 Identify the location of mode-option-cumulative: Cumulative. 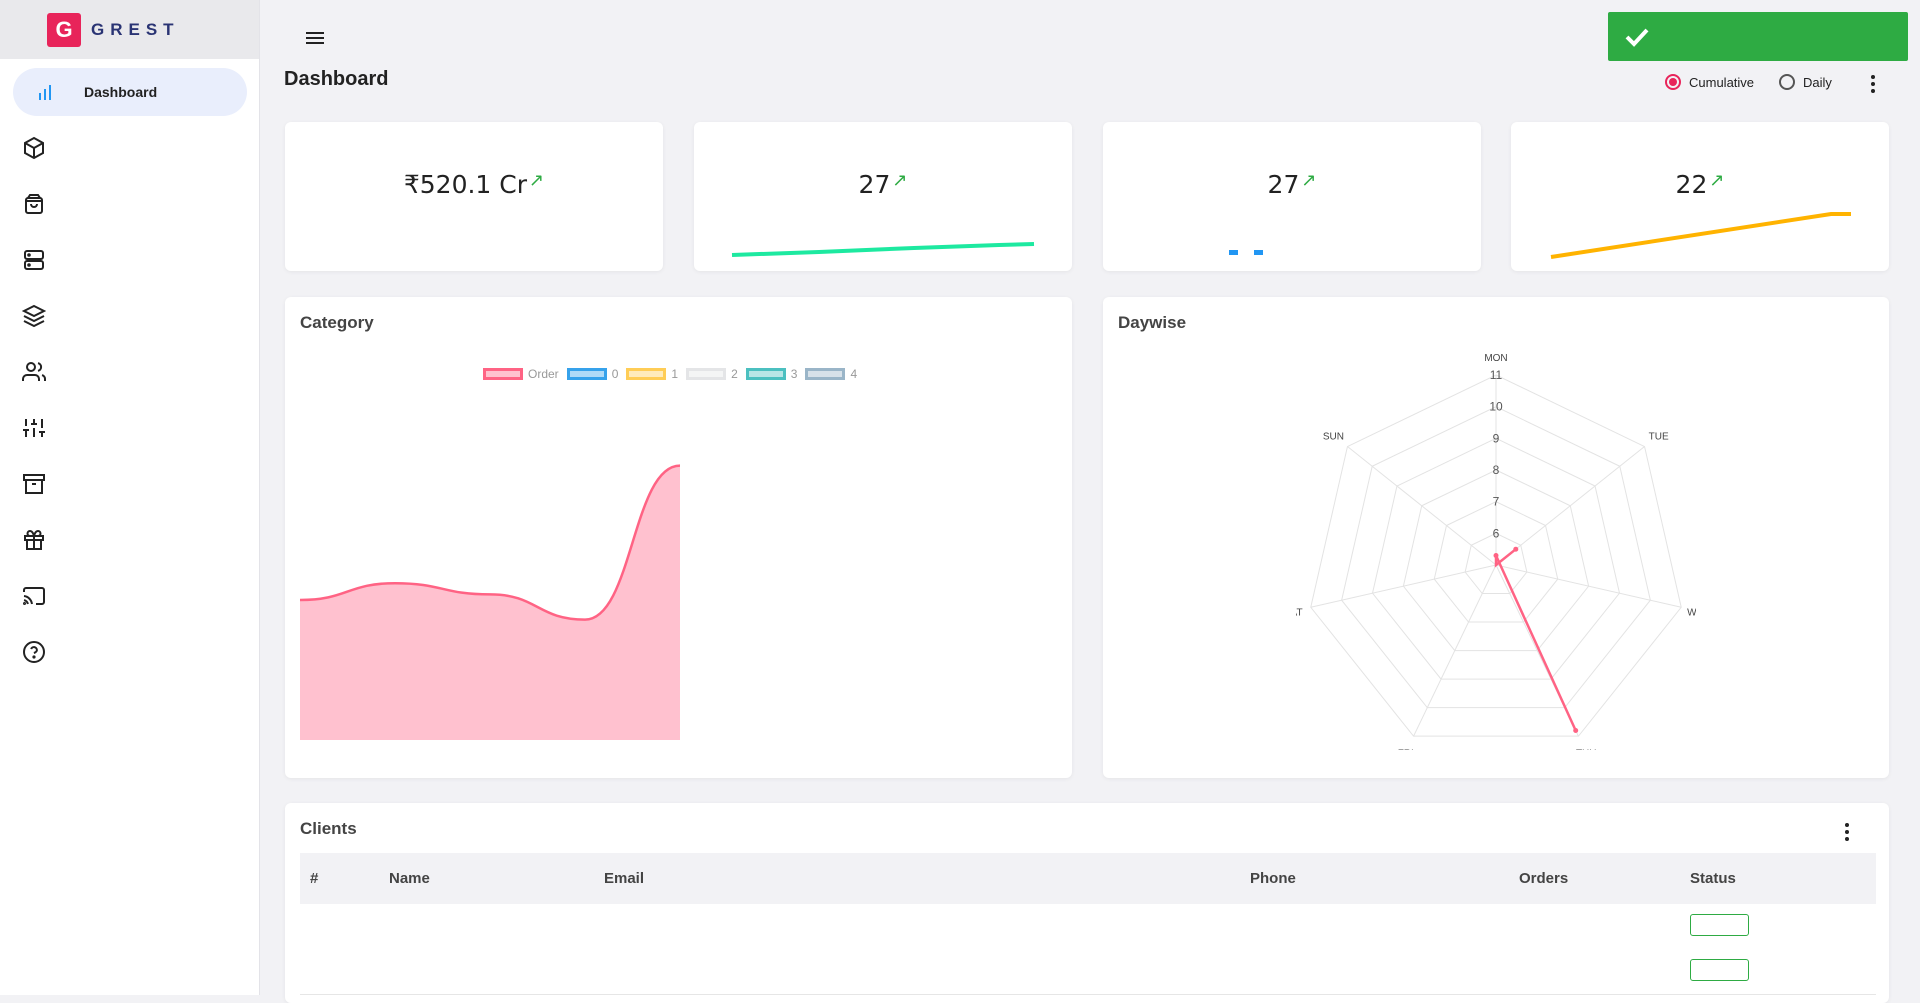
(1709, 82).